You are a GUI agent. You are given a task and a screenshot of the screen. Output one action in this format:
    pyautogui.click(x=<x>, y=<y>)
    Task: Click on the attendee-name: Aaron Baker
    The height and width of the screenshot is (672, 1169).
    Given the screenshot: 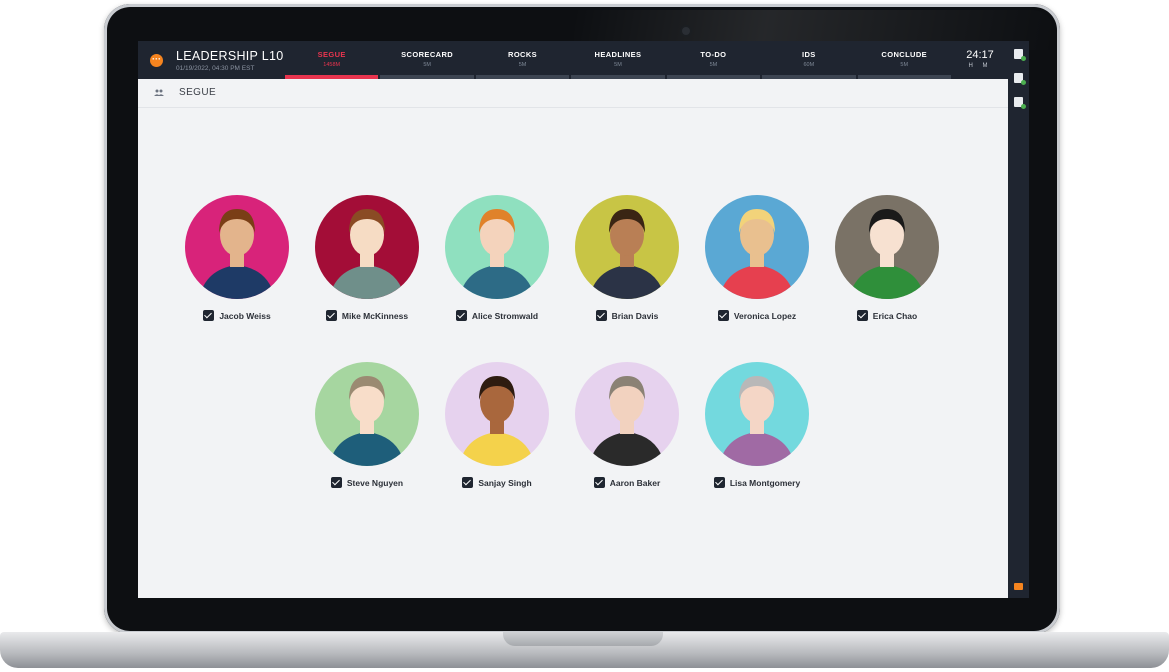 What is the action you would take?
    pyautogui.click(x=635, y=482)
    